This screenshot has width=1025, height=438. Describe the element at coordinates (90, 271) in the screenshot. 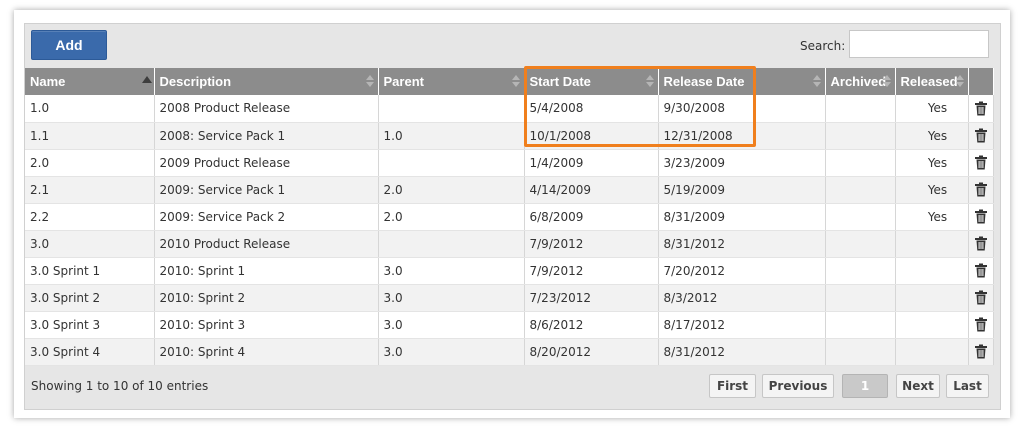

I see `cell-name: 3.0 Sprint 1` at that location.